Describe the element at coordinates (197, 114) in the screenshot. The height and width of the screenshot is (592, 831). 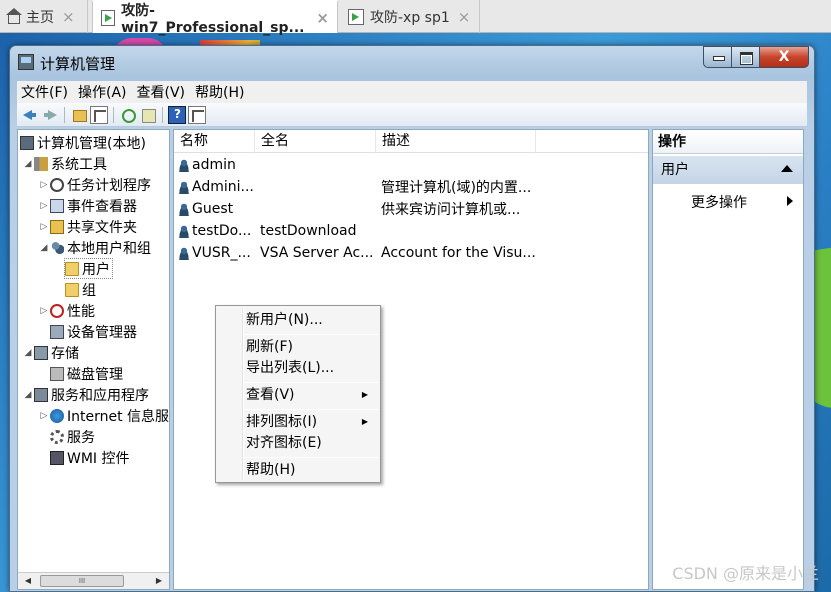
I see `show-hide-action-pane-icon` at that location.